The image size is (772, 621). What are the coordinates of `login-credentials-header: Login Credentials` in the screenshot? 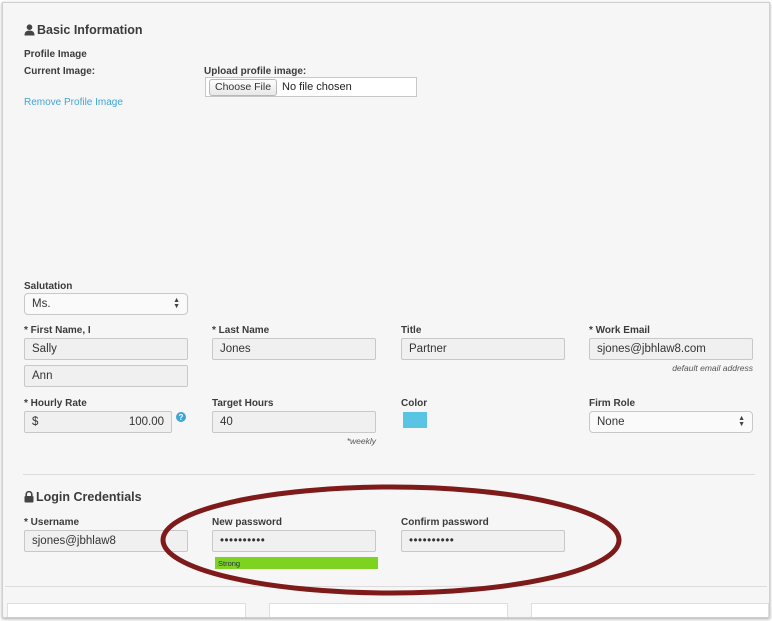 It's located at (83, 497).